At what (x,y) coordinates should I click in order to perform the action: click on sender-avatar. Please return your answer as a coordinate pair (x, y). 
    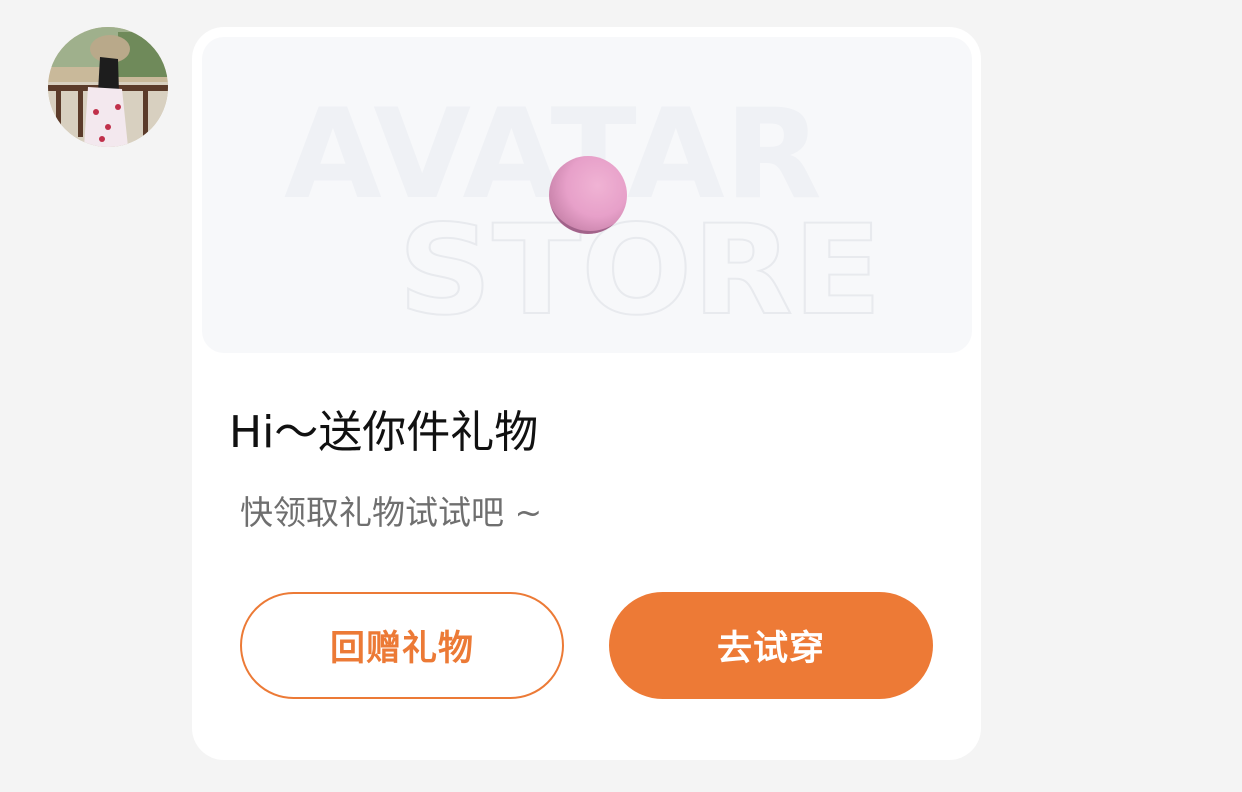
    Looking at the image, I should click on (108, 87).